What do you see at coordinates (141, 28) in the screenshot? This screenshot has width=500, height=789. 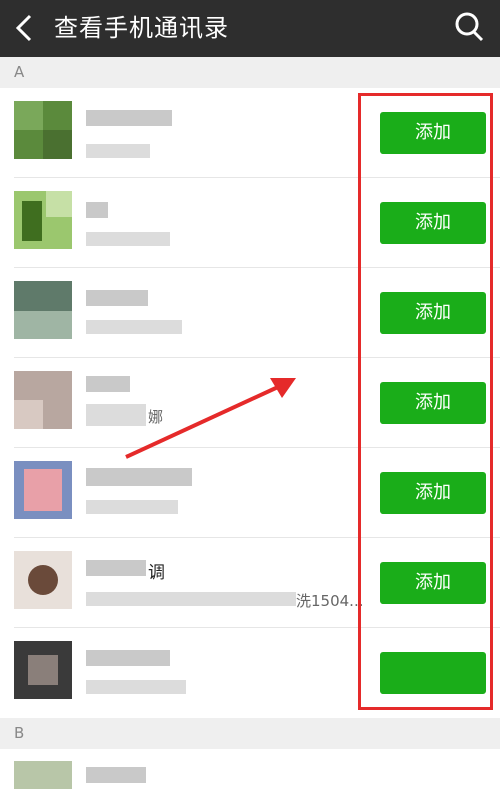 I see `page-title: 查看手机通讯录` at bounding box center [141, 28].